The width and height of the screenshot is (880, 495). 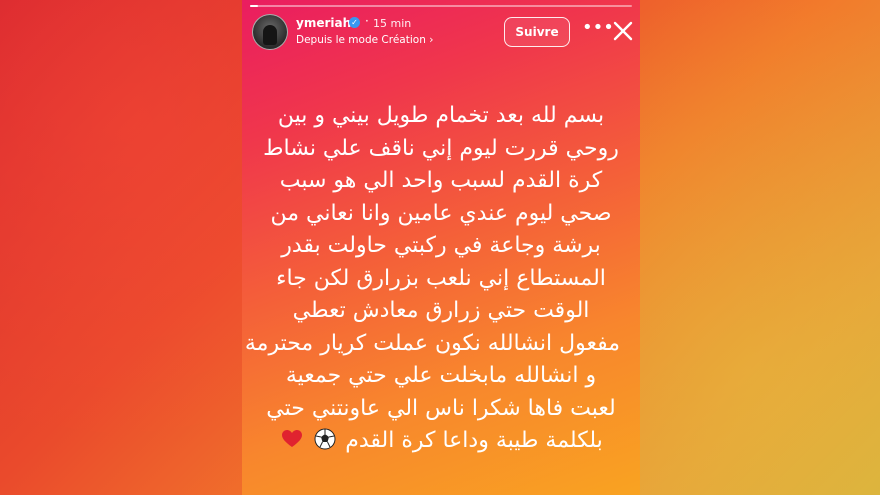 I want to click on story-text-line: لعبت فاها شكرا ناس الي عاونتني حتي, so click(x=441, y=408).